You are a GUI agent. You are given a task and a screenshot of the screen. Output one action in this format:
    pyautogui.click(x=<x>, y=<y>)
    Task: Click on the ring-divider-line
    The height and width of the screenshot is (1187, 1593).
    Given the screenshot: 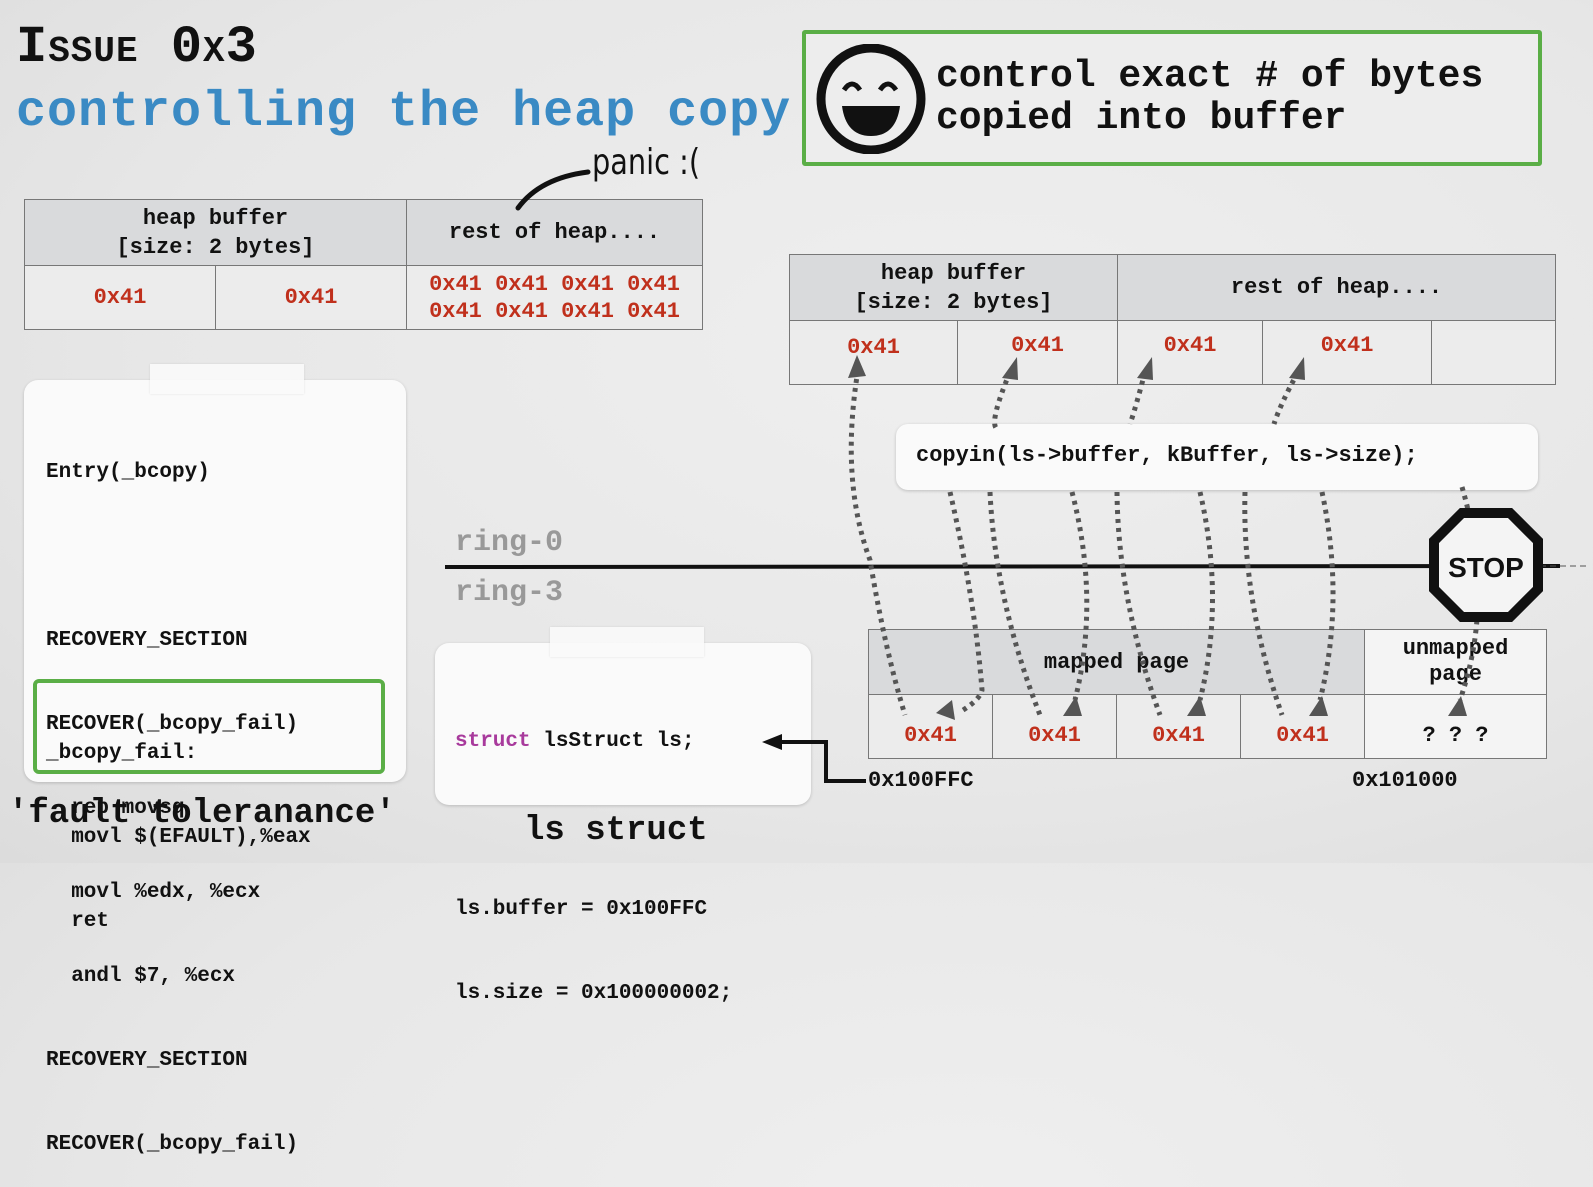 What is the action you would take?
    pyautogui.click(x=1002, y=566)
    